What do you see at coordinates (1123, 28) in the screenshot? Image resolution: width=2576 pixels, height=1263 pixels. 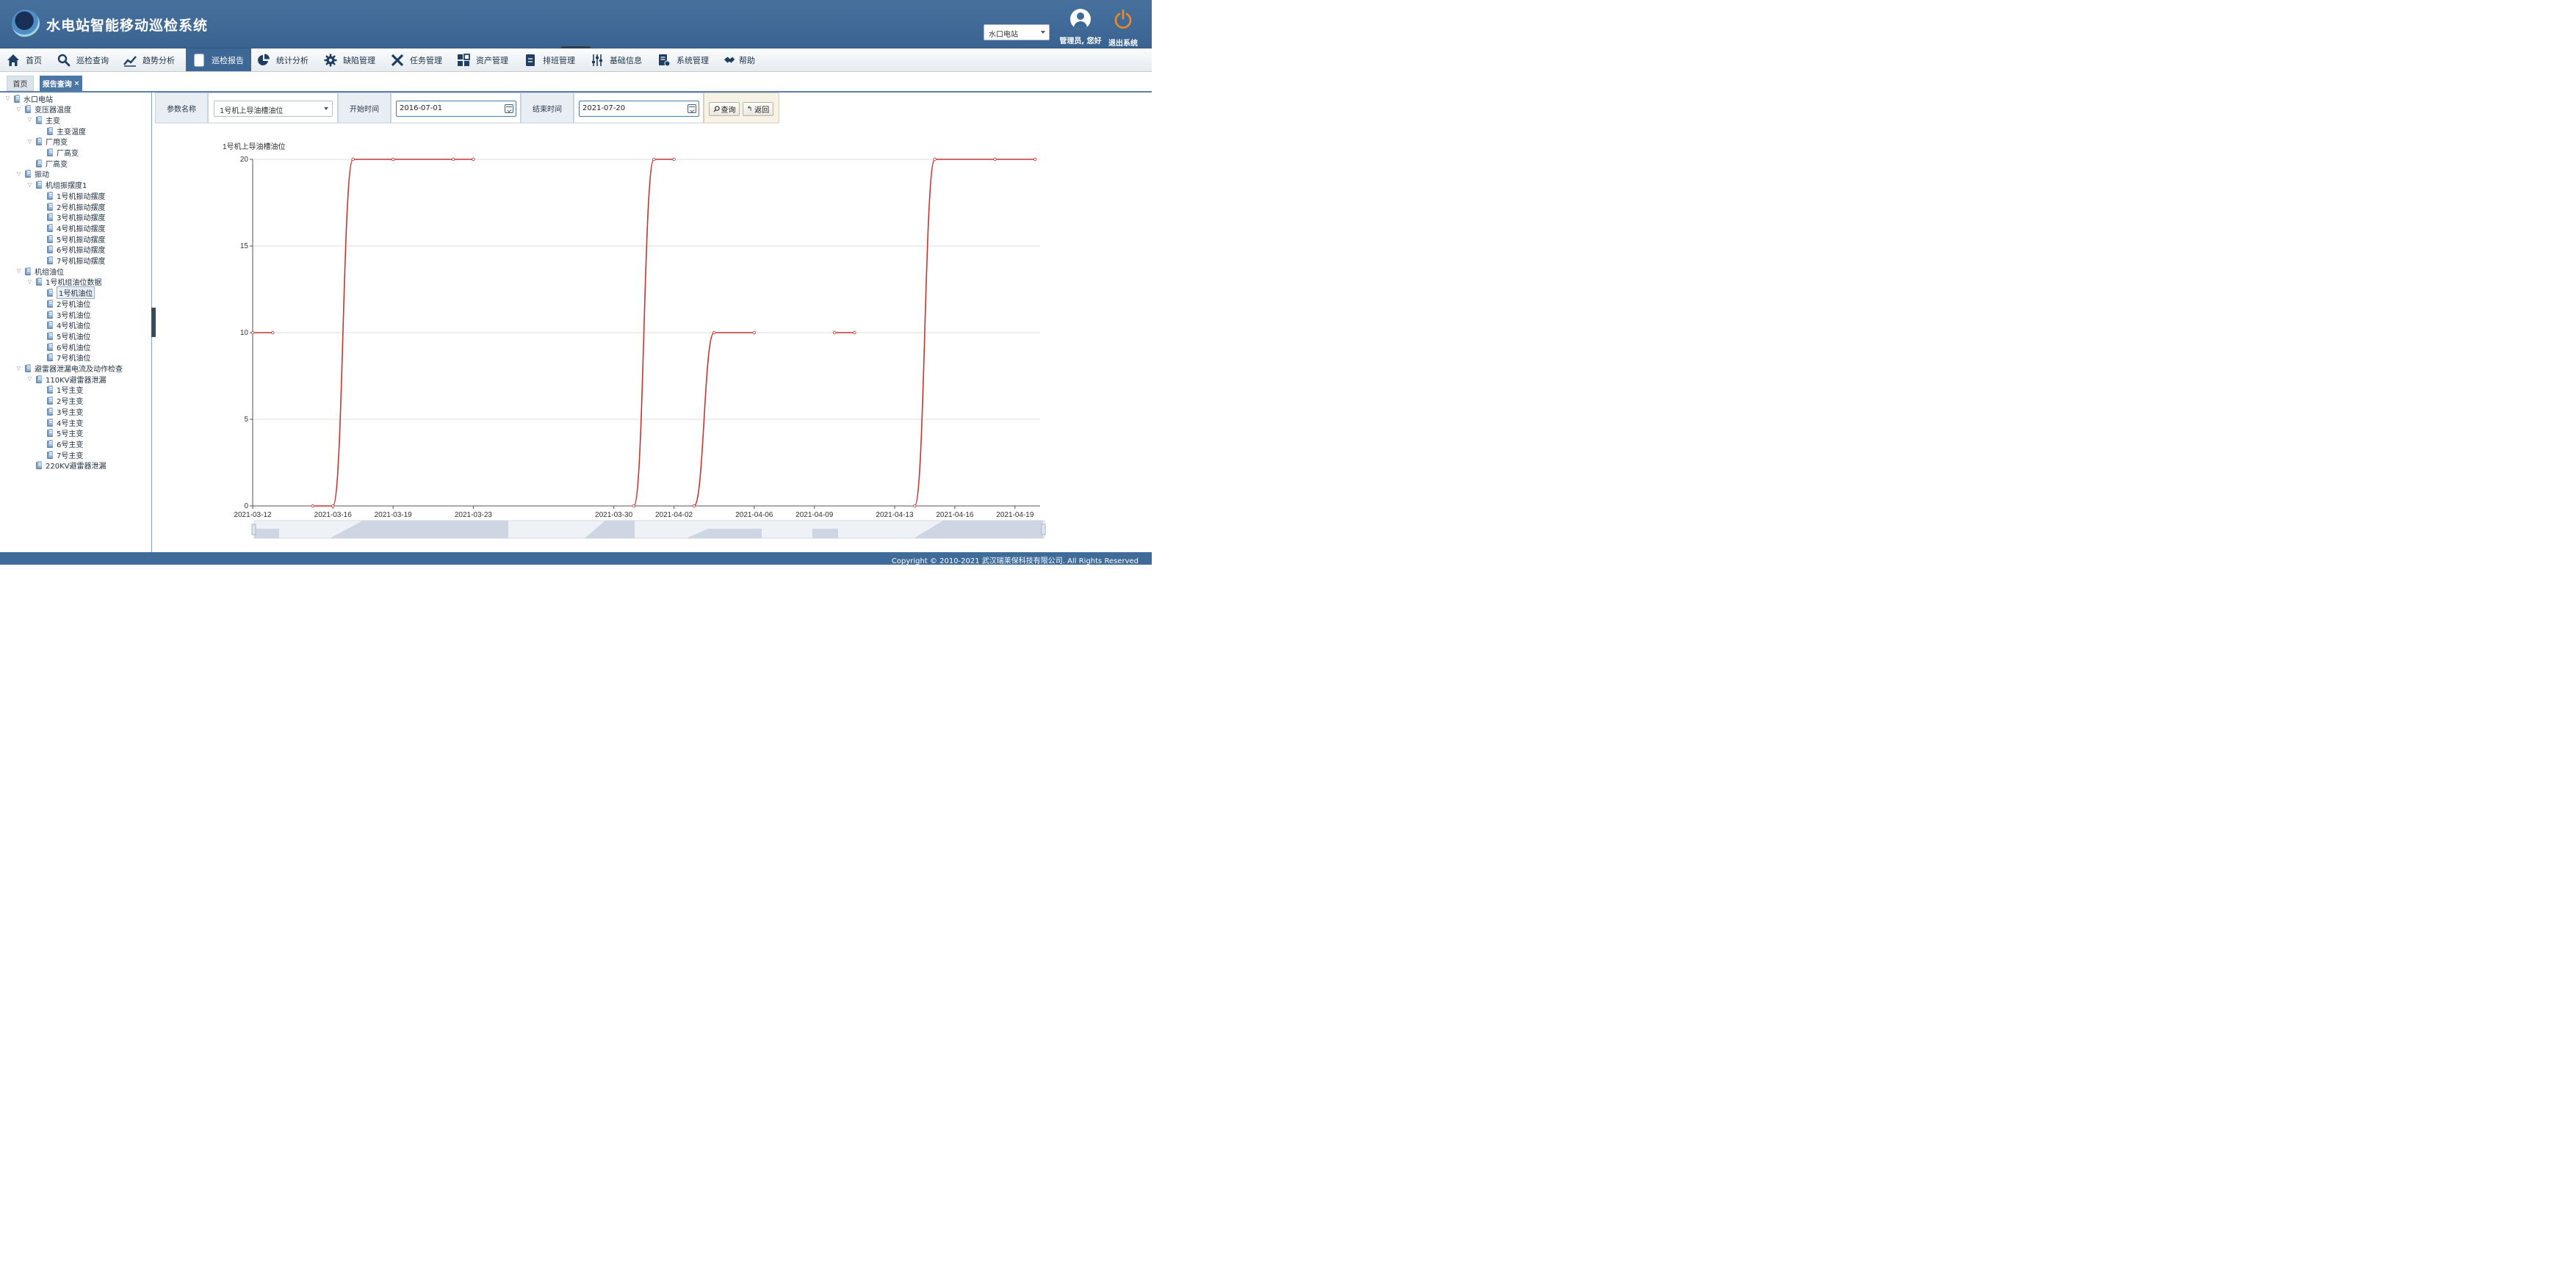 I see `logout-button: 退出系统` at bounding box center [1123, 28].